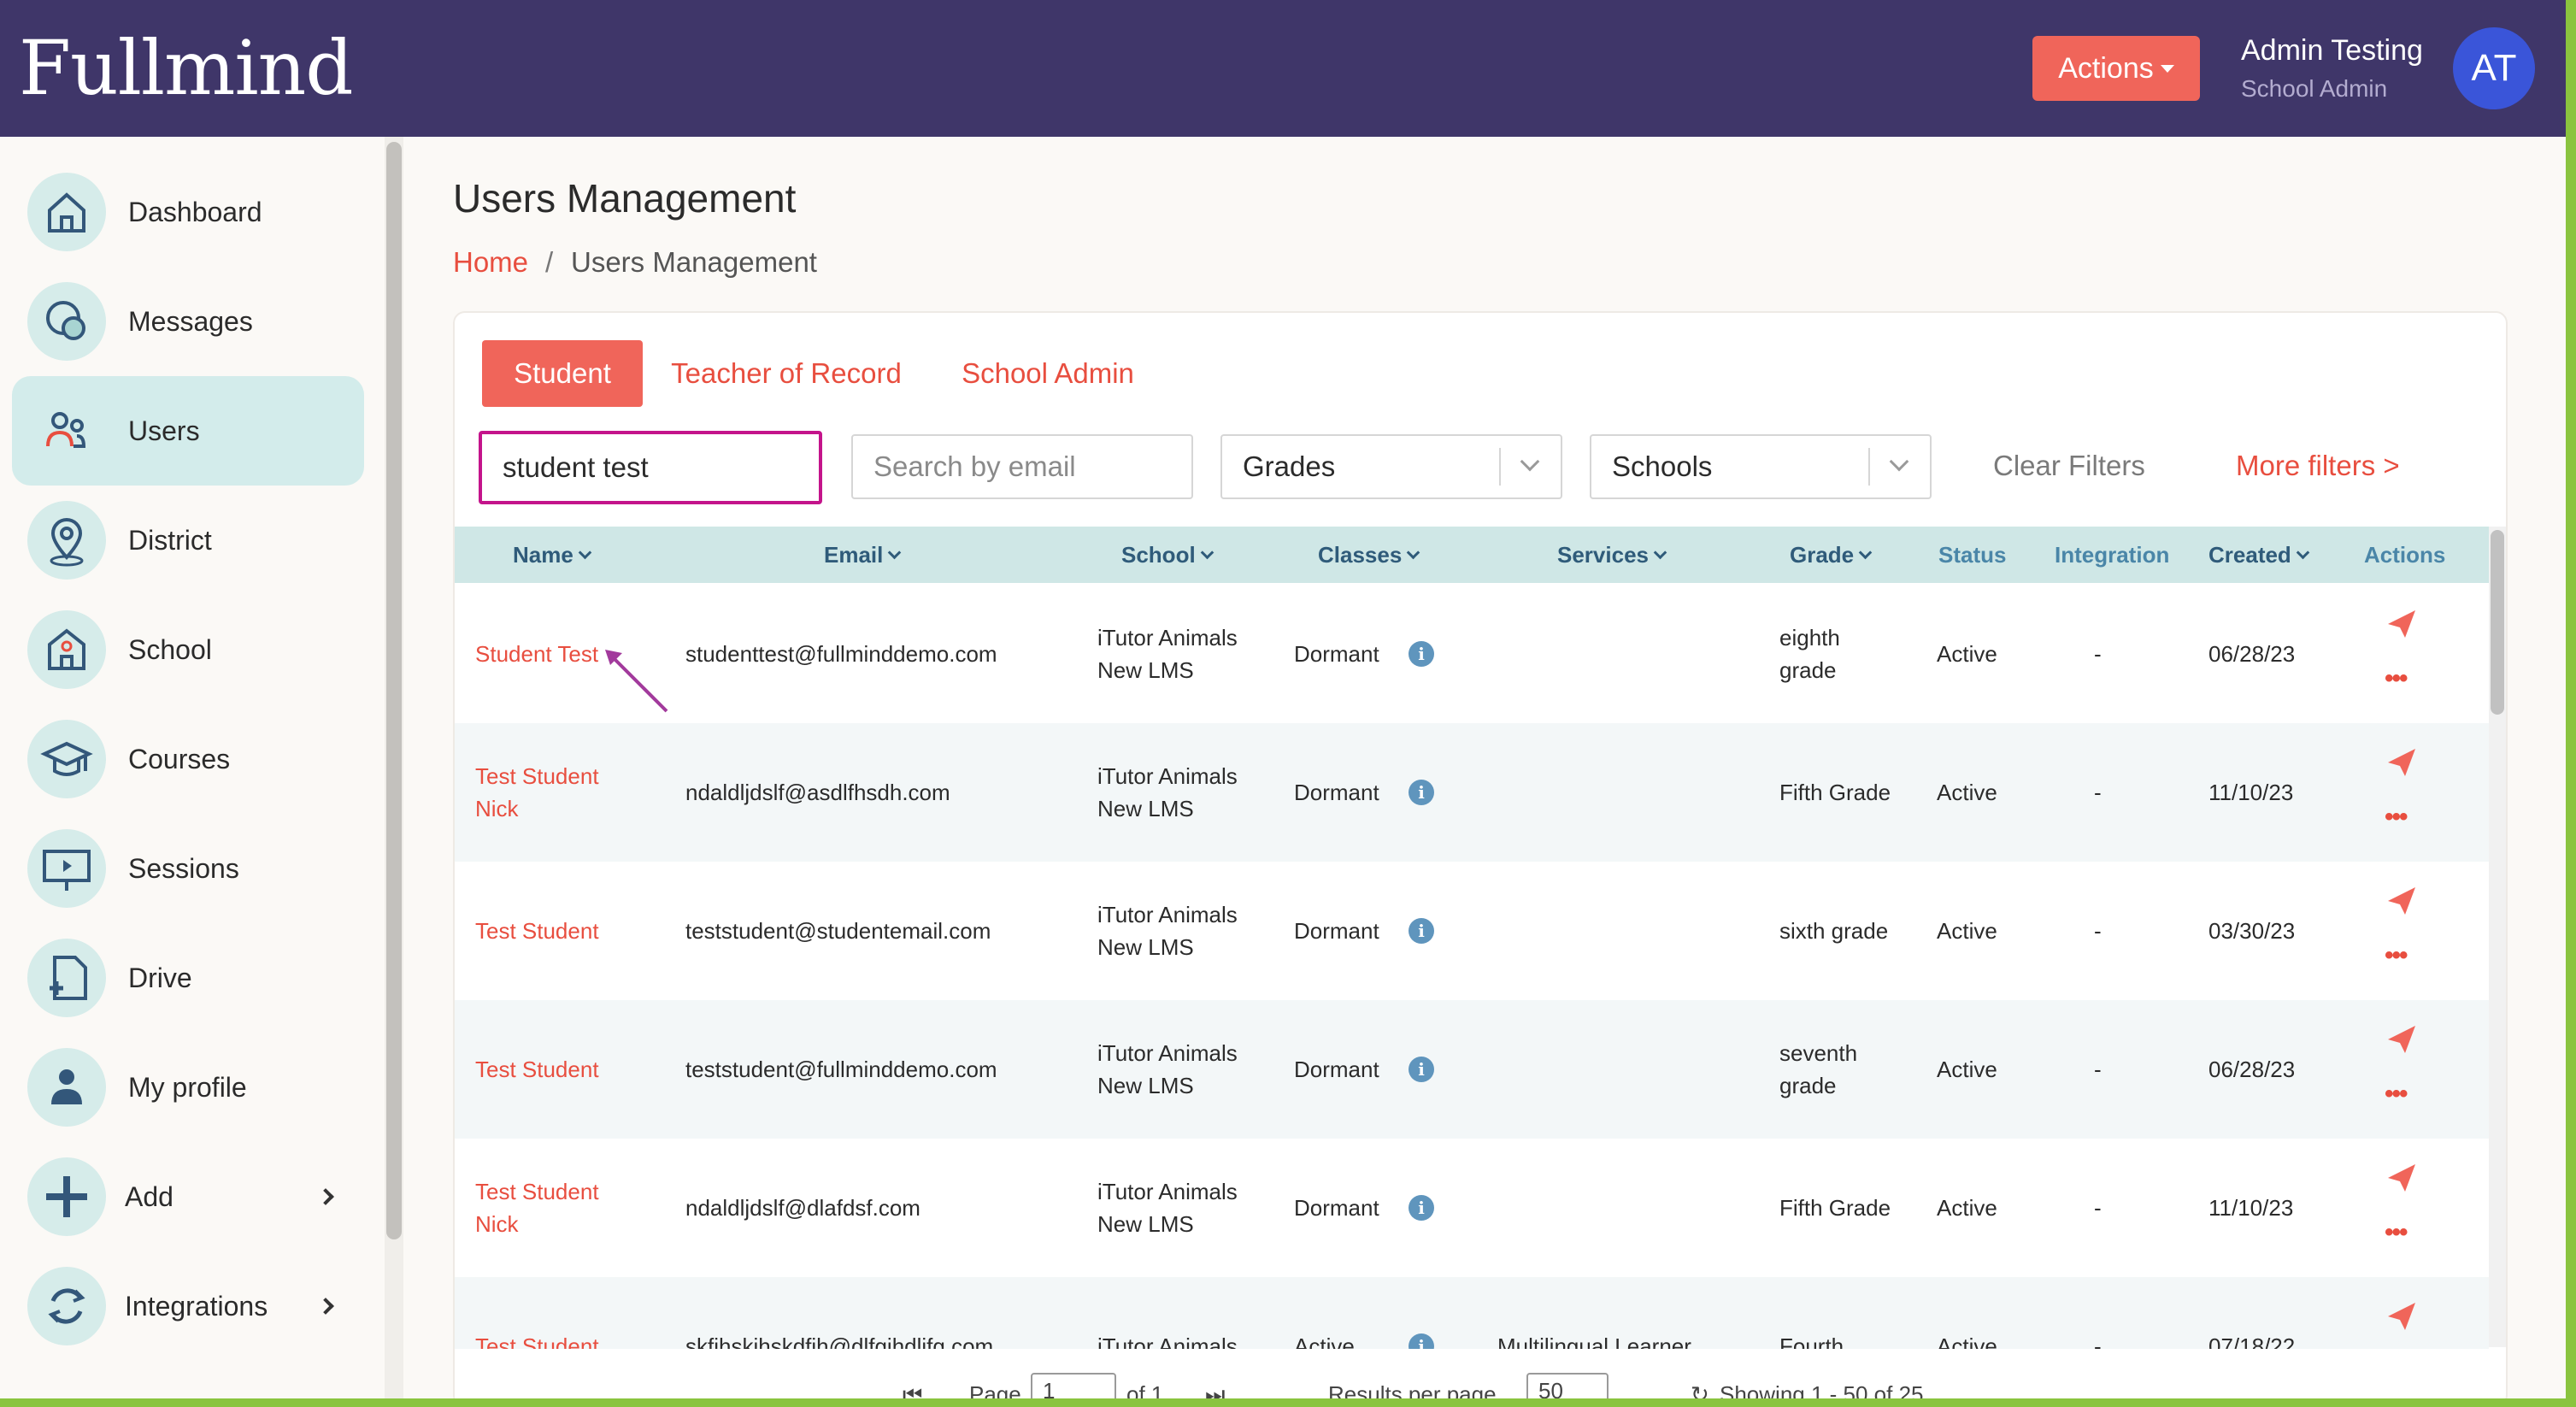 Image resolution: width=2576 pixels, height=1407 pixels. What do you see at coordinates (188, 1196) in the screenshot?
I see `sidebar-item-add: Add` at bounding box center [188, 1196].